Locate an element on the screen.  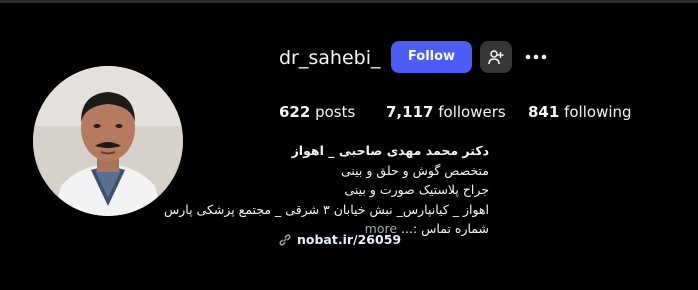
top-edge-bar is located at coordinates (349, 1).